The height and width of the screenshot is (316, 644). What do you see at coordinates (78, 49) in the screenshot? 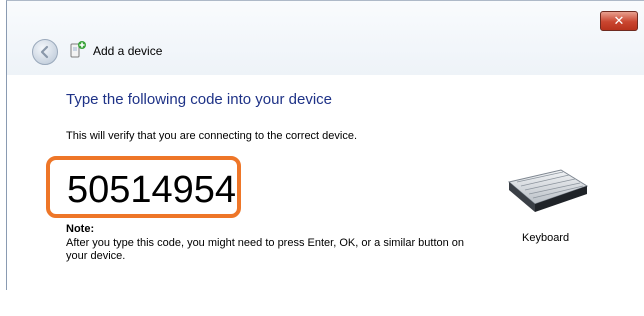
I see `add-device-icon` at bounding box center [78, 49].